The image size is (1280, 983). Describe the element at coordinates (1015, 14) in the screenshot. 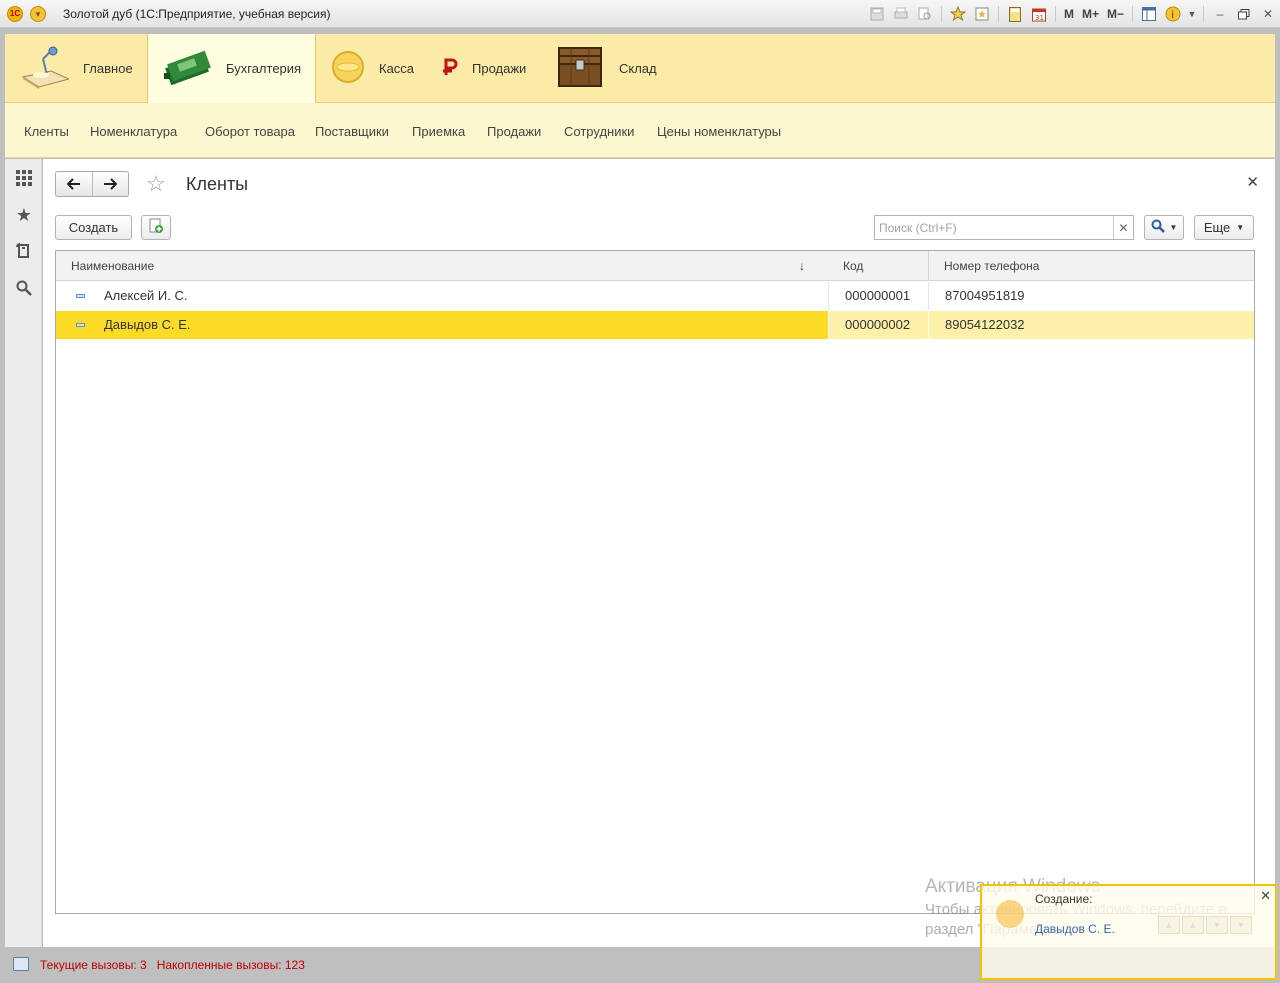

I see `calculator-icon` at that location.